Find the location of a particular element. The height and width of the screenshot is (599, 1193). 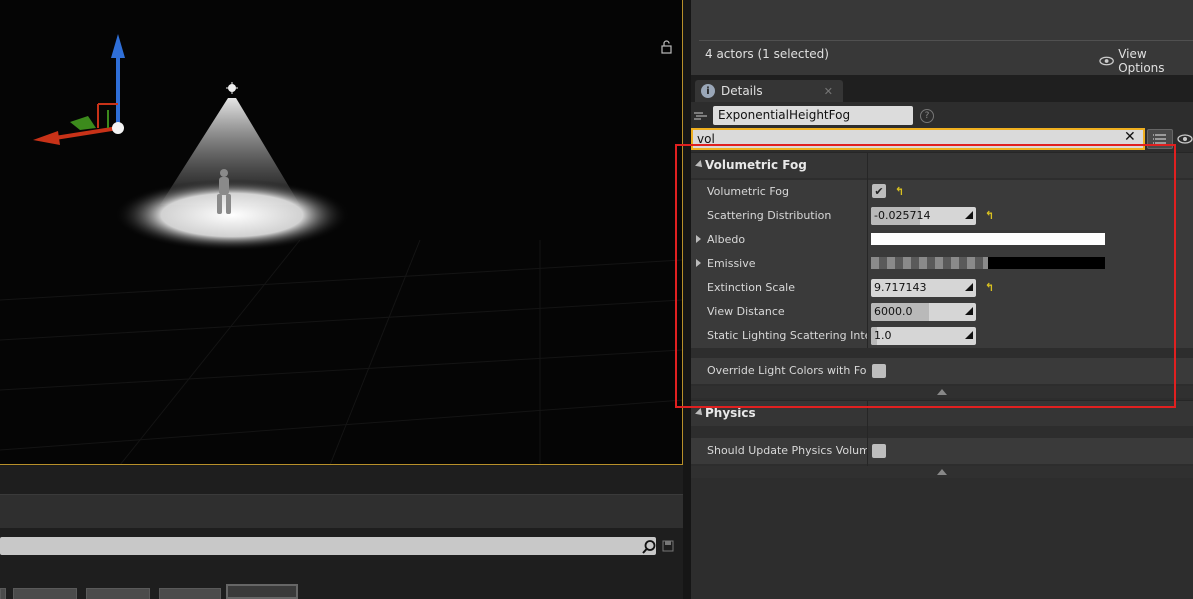

extinction-scale-value: 9.717143 is located at coordinates (900, 287).